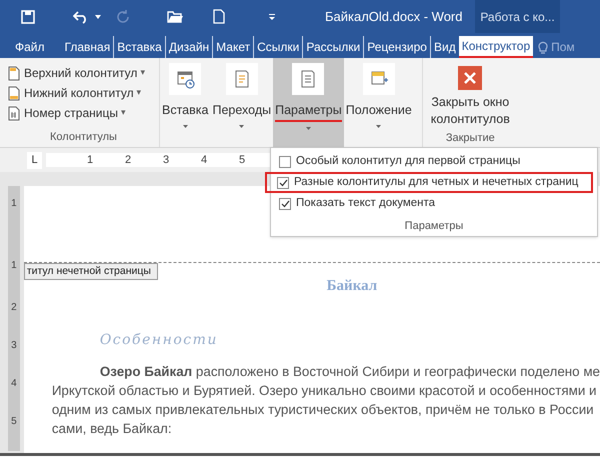 This screenshot has width=600, height=458. What do you see at coordinates (91, 271) in the screenshot?
I see `header-tag: титул нечетной страницы` at bounding box center [91, 271].